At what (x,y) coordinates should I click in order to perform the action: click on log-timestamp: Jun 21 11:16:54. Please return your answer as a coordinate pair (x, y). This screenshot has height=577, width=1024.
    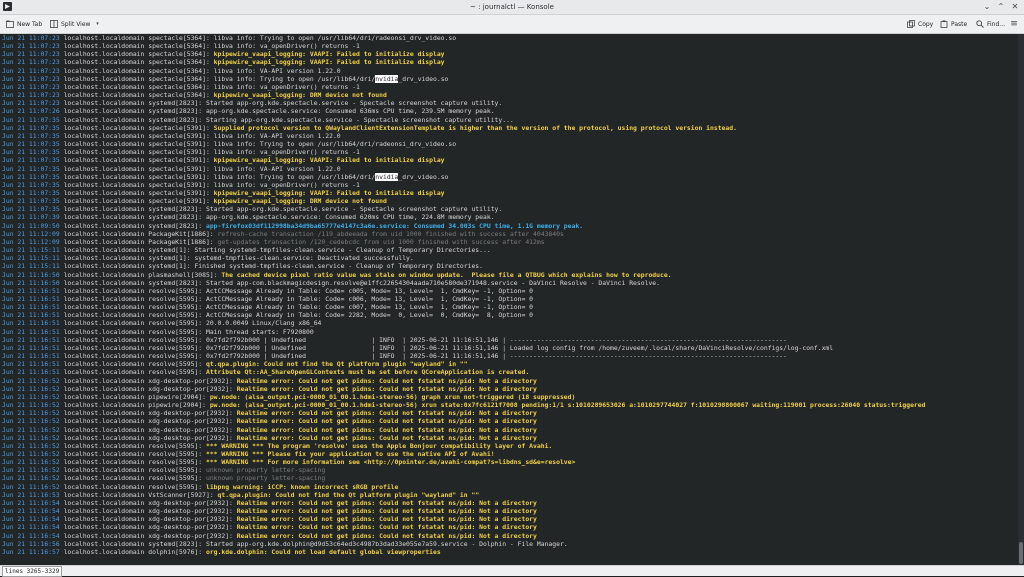
    Looking at the image, I should click on (31, 536).